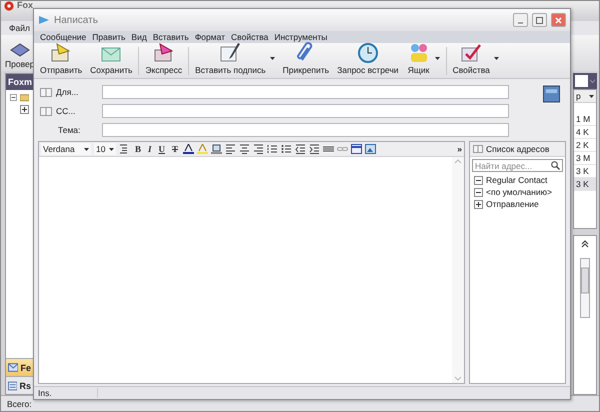  I want to click on toolbar-button: Ящик, so click(423, 58).